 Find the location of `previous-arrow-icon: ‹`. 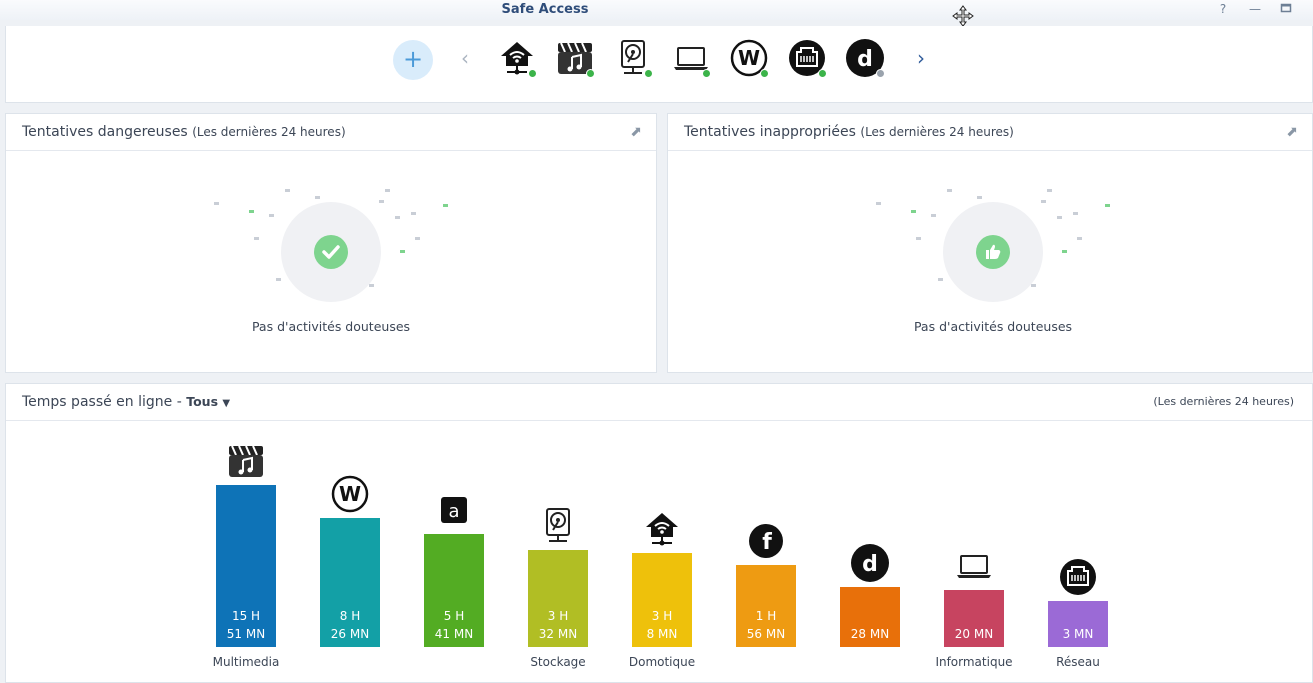

previous-arrow-icon: ‹ is located at coordinates (465, 58).